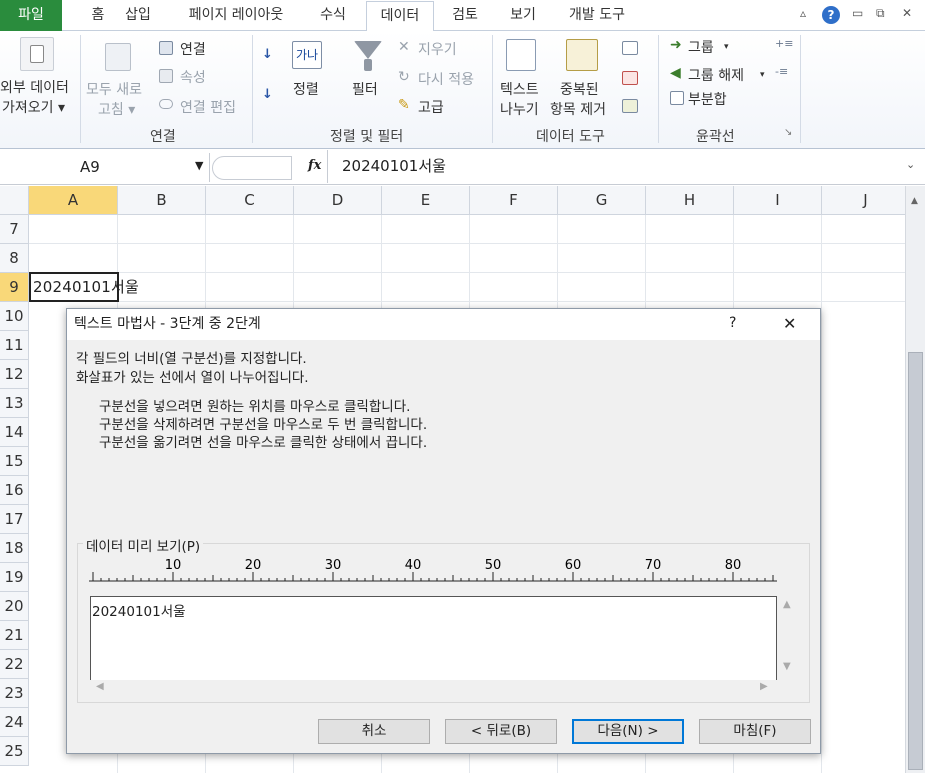  Describe the element at coordinates (374, 731) in the screenshot. I see `cancel-button: 취소` at that location.